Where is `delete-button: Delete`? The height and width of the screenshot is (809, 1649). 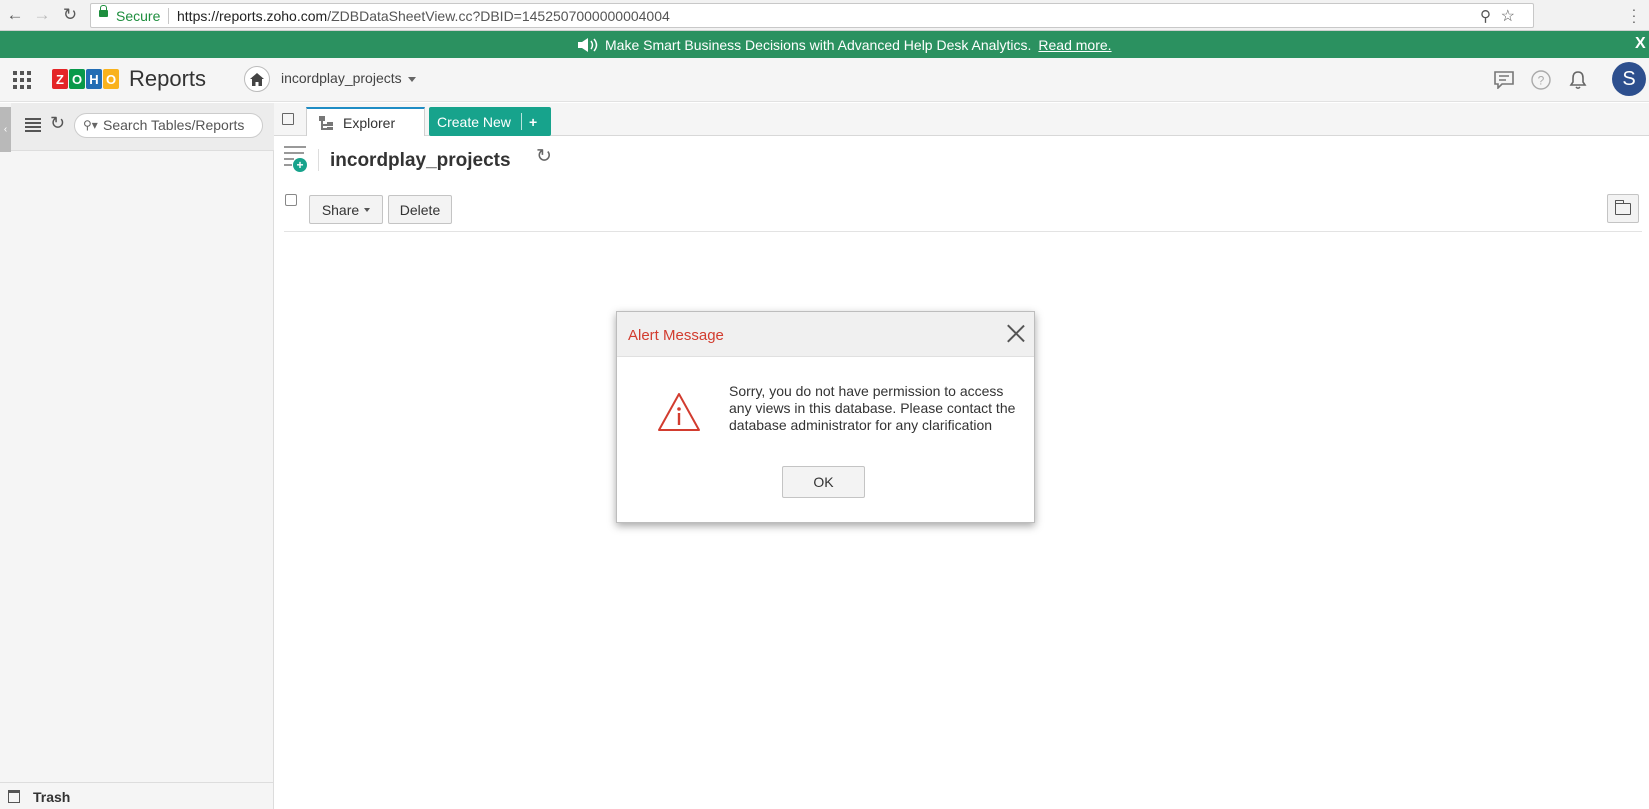
delete-button: Delete is located at coordinates (420, 209).